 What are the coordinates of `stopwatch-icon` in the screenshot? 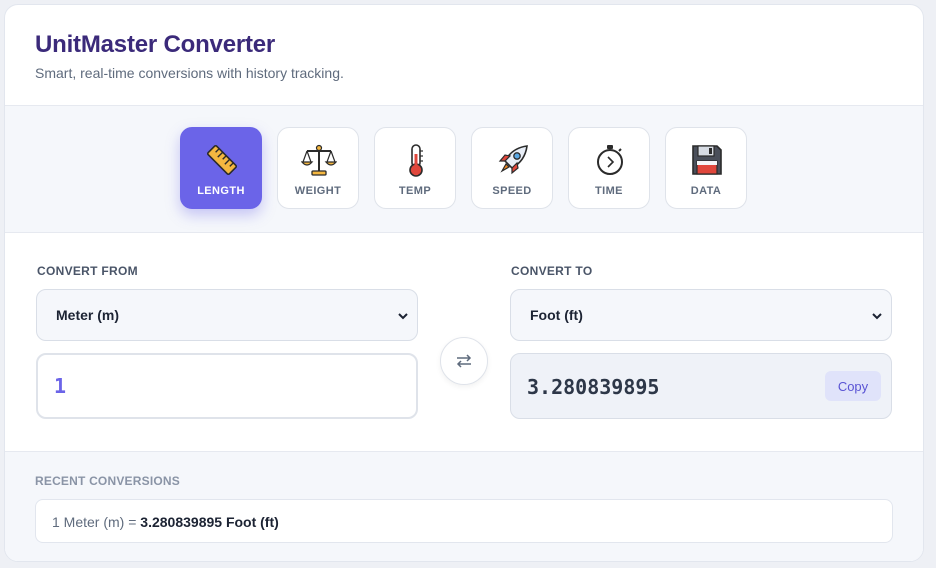 It's located at (610, 160).